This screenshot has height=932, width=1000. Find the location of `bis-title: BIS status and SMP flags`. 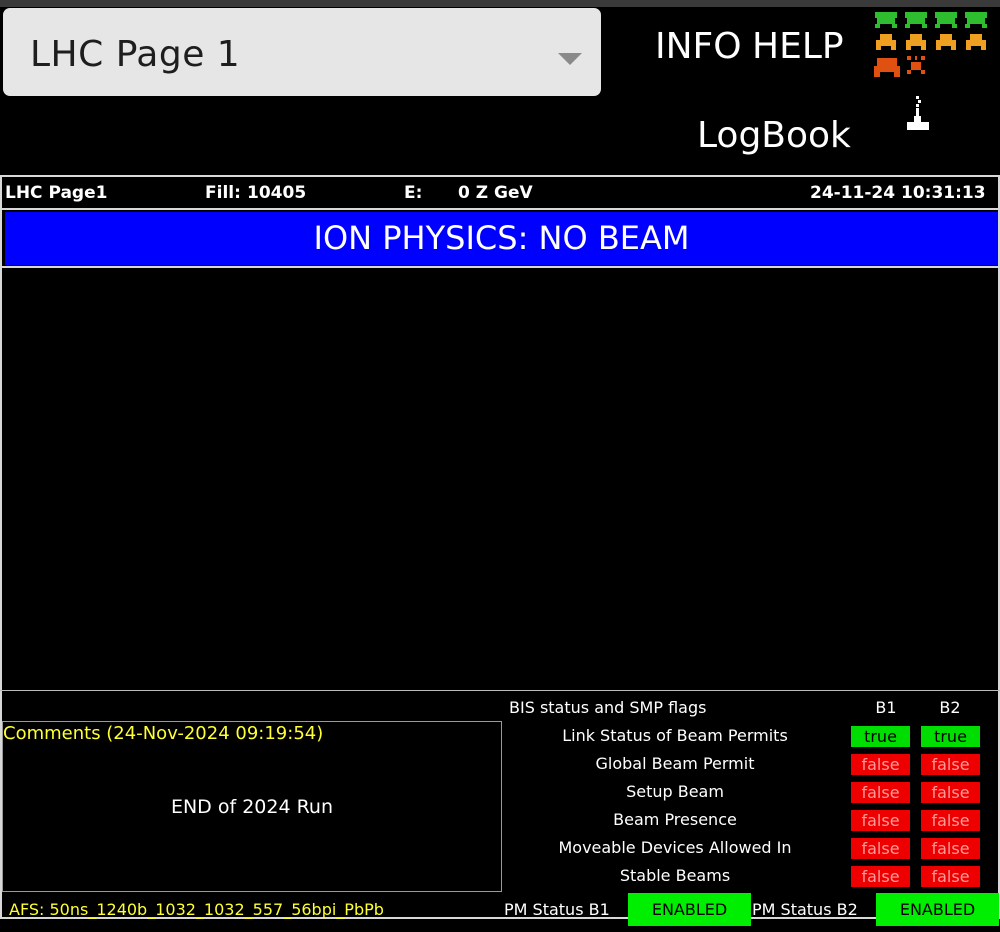

bis-title: BIS status and SMP flags is located at coordinates (608, 707).